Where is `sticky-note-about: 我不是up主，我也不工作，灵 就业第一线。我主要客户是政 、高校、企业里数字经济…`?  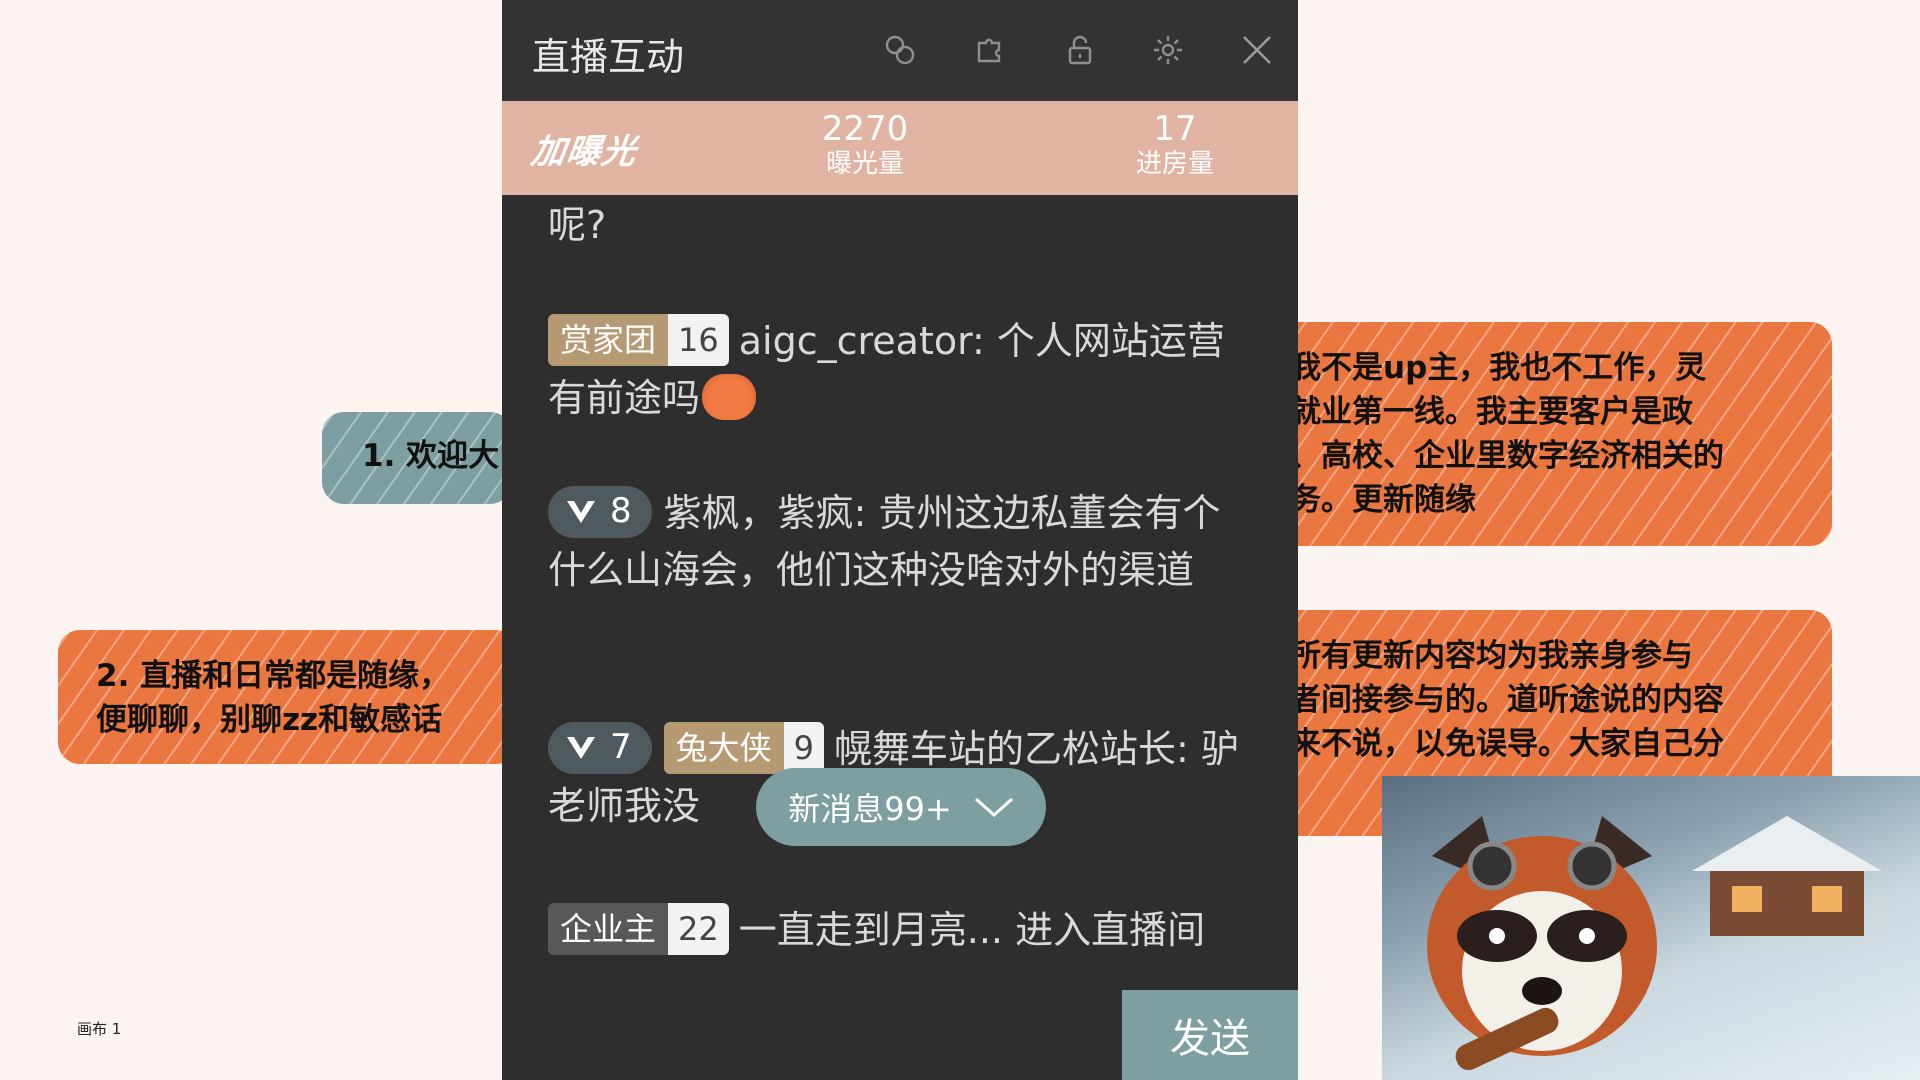 sticky-note-about: 我不是up主，我也不工作，灵 就业第一线。我主要客户是政 、高校、企业里数字经济… is located at coordinates (1536, 434).